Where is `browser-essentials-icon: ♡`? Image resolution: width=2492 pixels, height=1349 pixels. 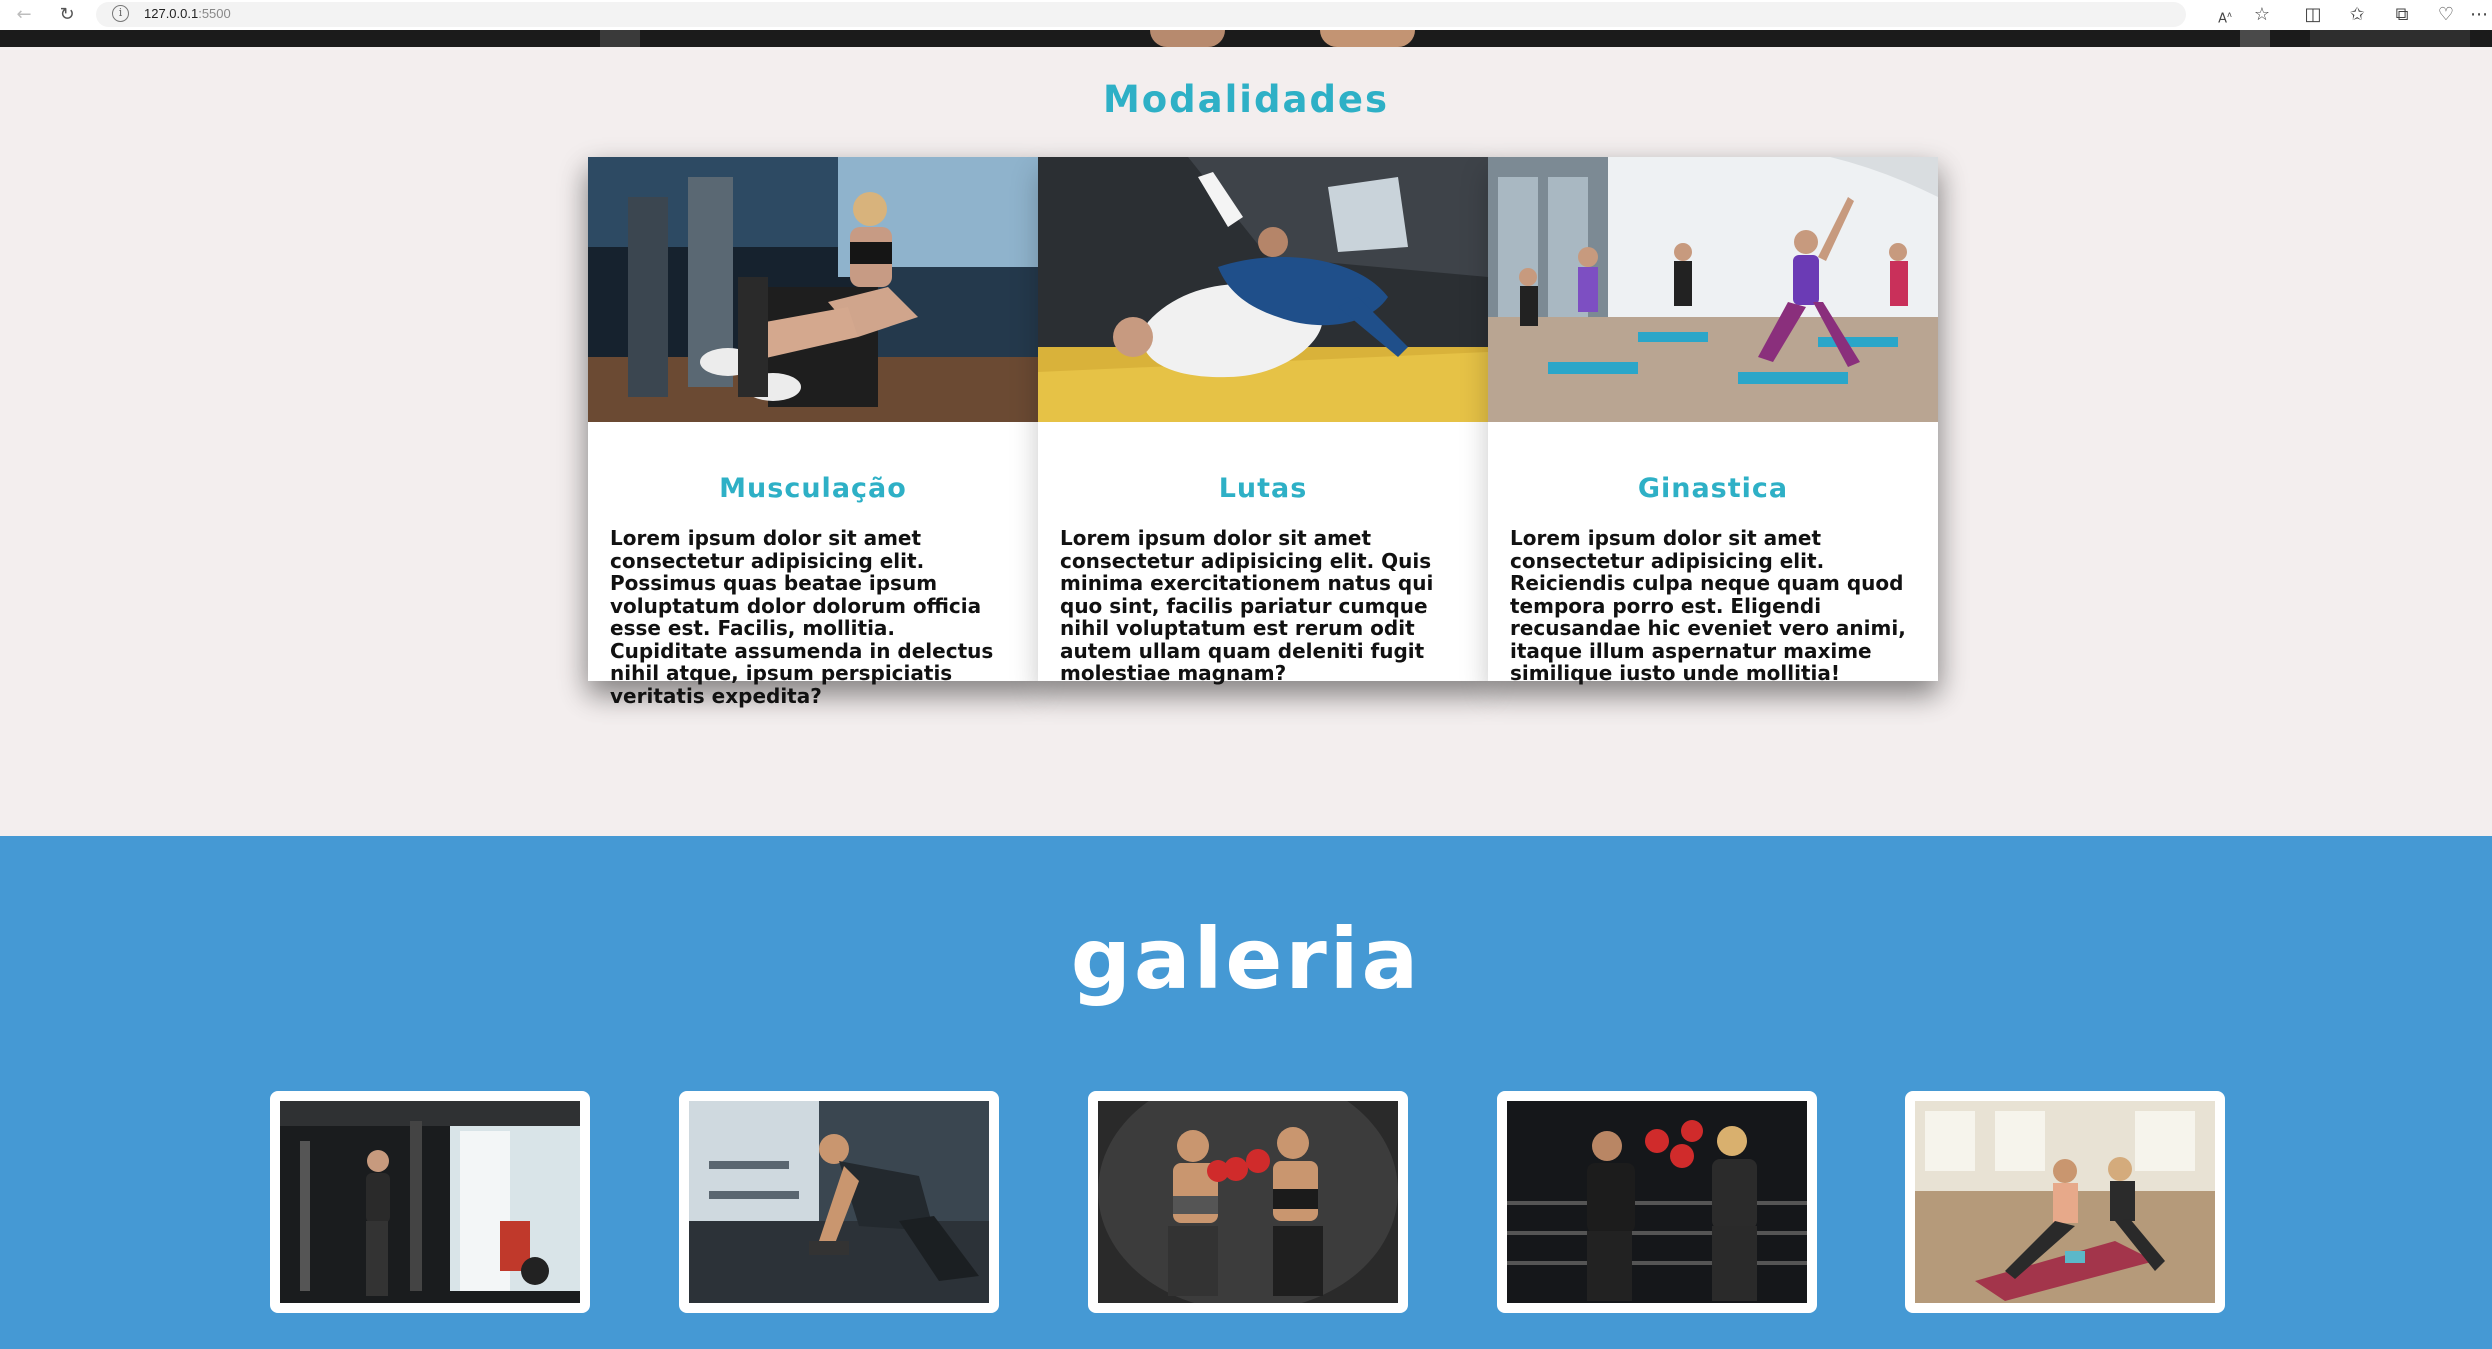 browser-essentials-icon: ♡ is located at coordinates (2446, 15).